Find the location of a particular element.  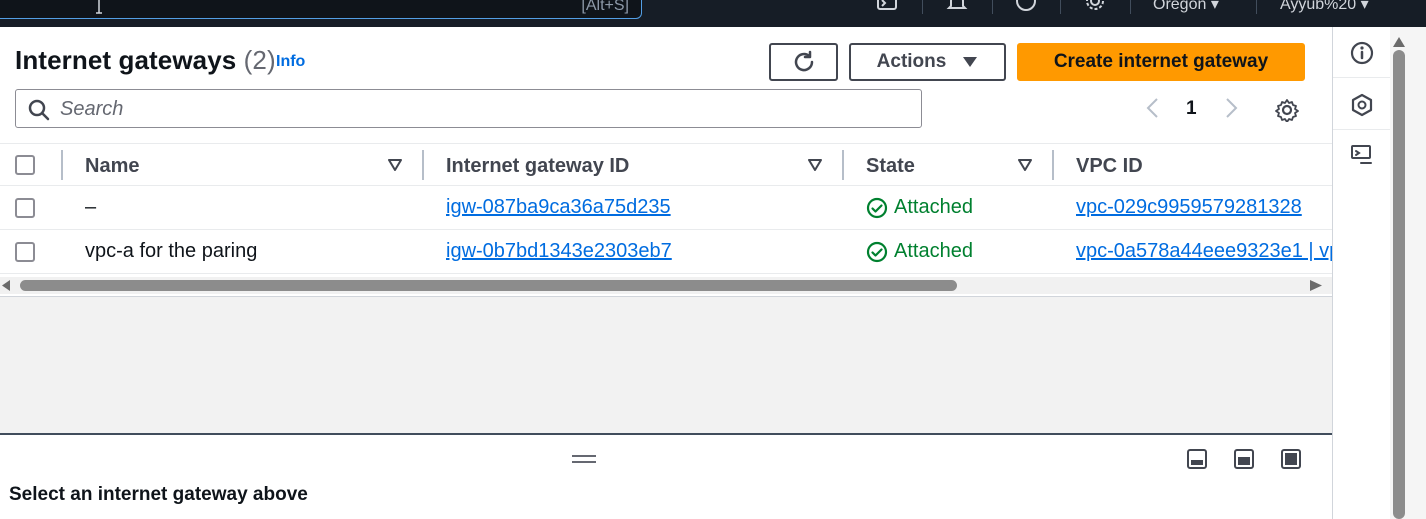

scroll-up-arrow-icon is located at coordinates (1399, 42).